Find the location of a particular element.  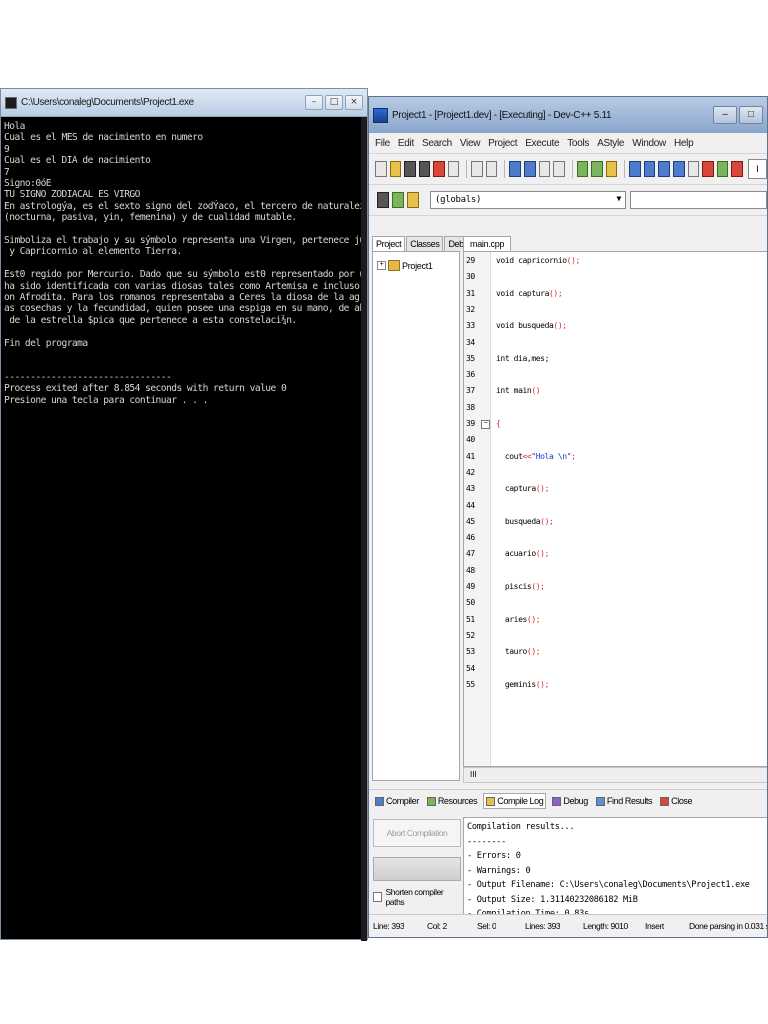

debug-chart-icon is located at coordinates (722, 169).